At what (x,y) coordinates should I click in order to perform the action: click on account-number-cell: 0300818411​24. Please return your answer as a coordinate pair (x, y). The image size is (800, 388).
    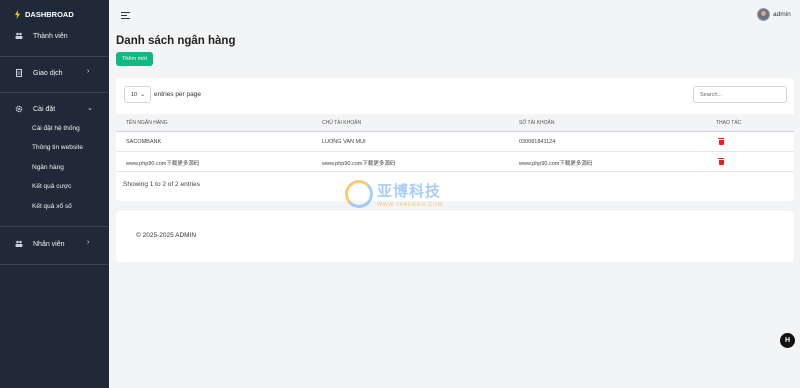
    Looking at the image, I should click on (537, 142).